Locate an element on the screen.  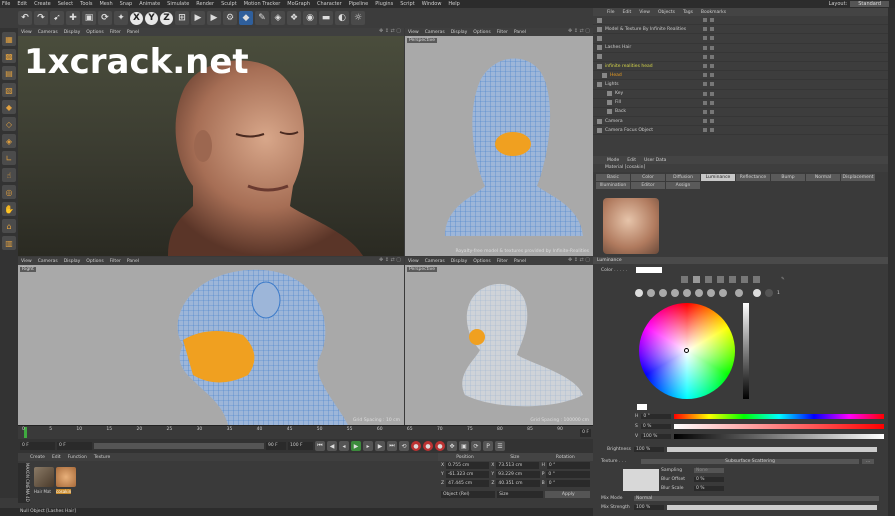
texture-mode-icon: ▤ is located at coordinates (9, 73).